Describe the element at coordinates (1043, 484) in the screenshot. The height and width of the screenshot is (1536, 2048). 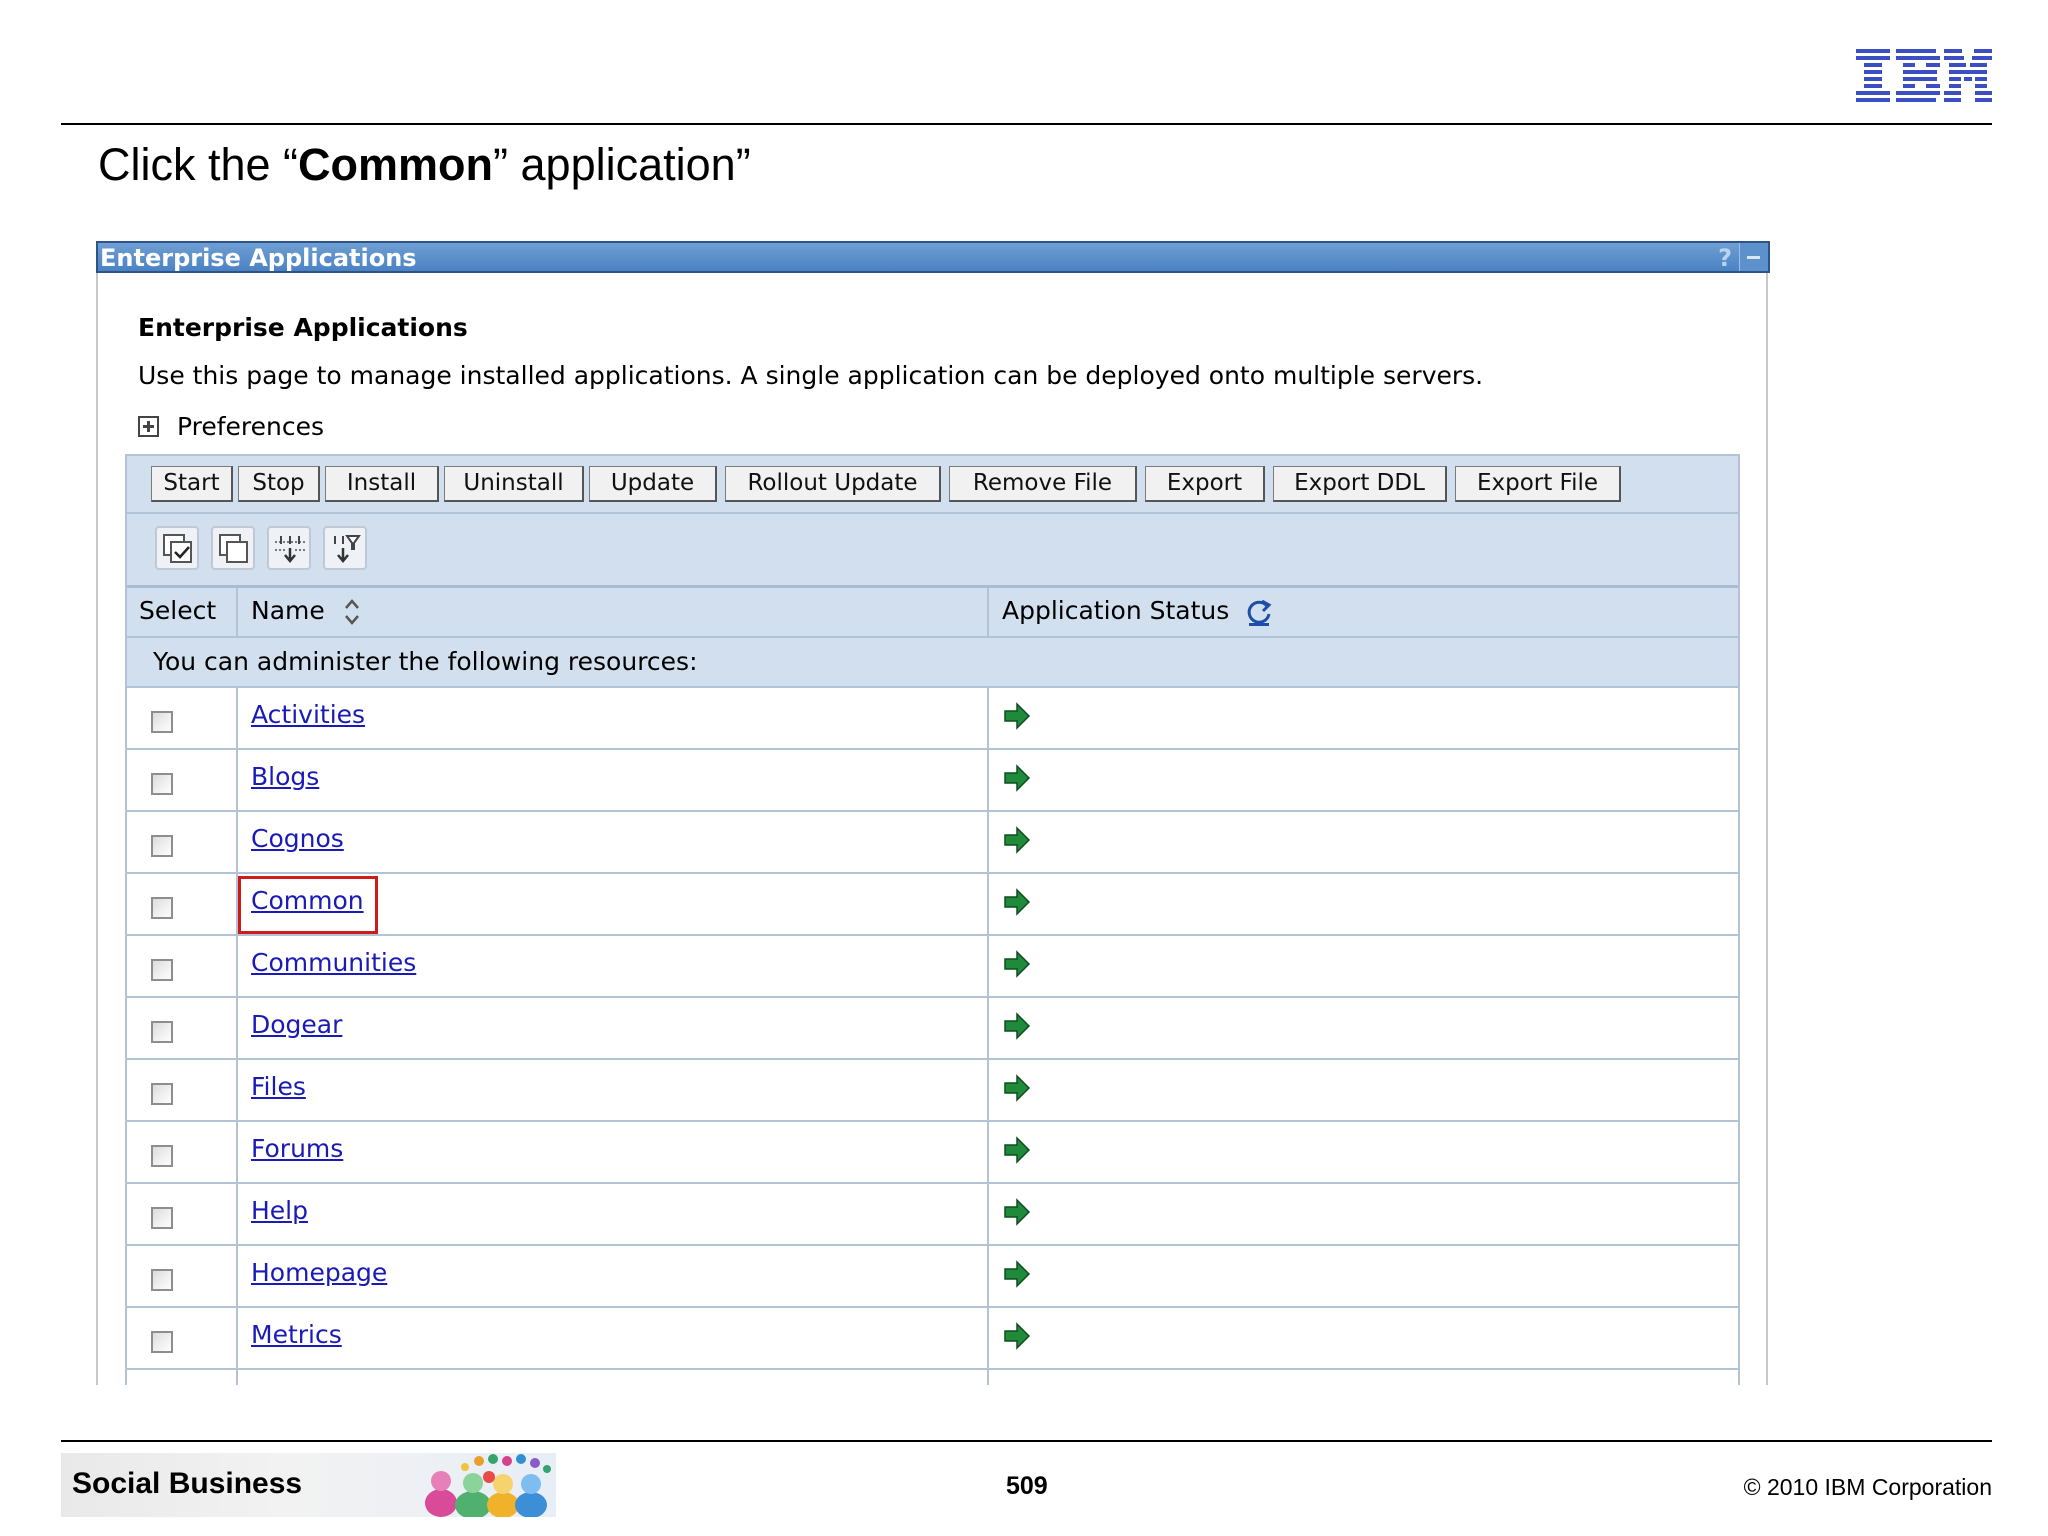
I see `remove-file-button: Remove File` at that location.